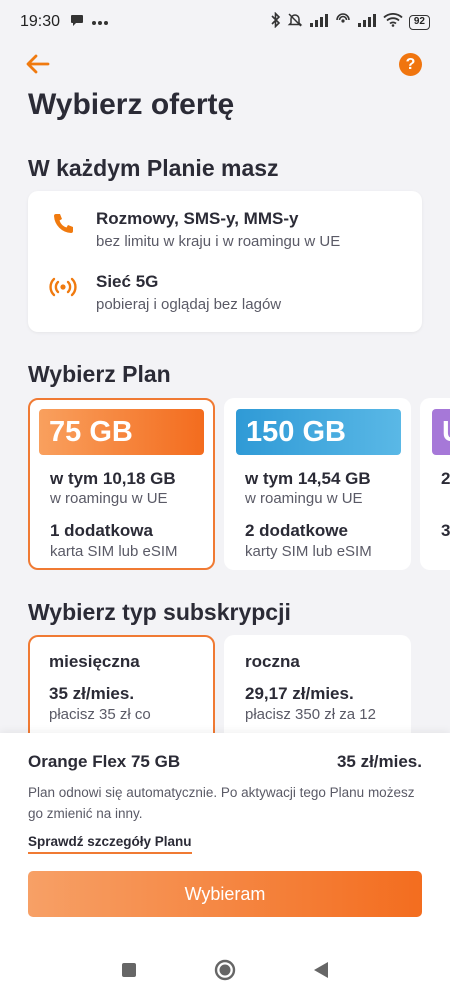 The image size is (450, 999). I want to click on summary-plan-name: Orange Flex 75 GB, so click(104, 761).